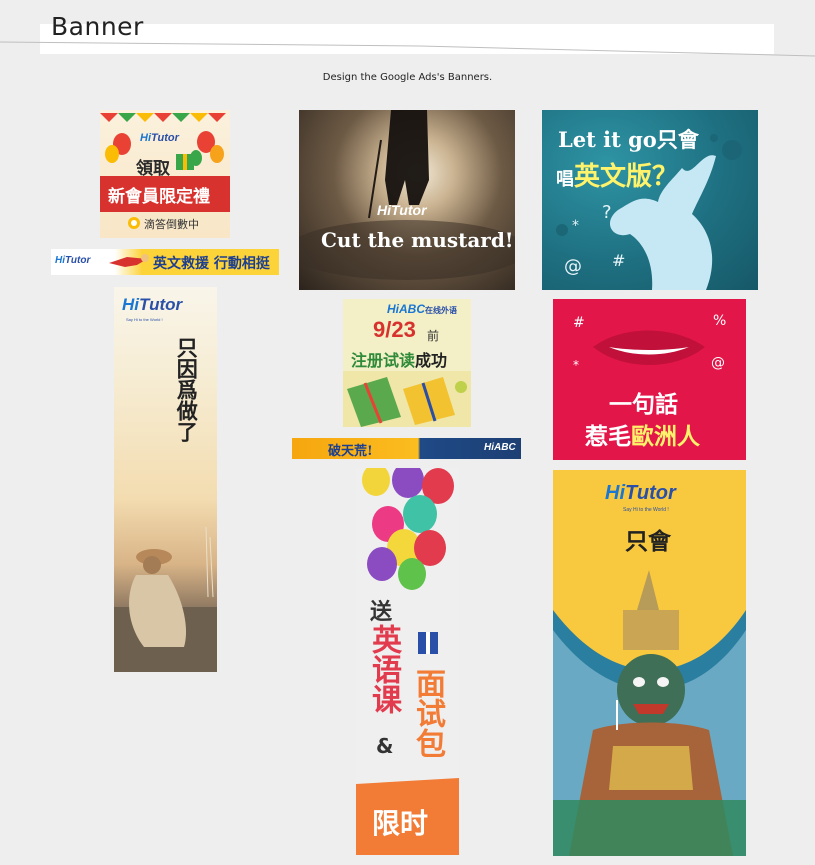  What do you see at coordinates (431, 360) in the screenshot?
I see `ad-abc-success: 成功` at bounding box center [431, 360].